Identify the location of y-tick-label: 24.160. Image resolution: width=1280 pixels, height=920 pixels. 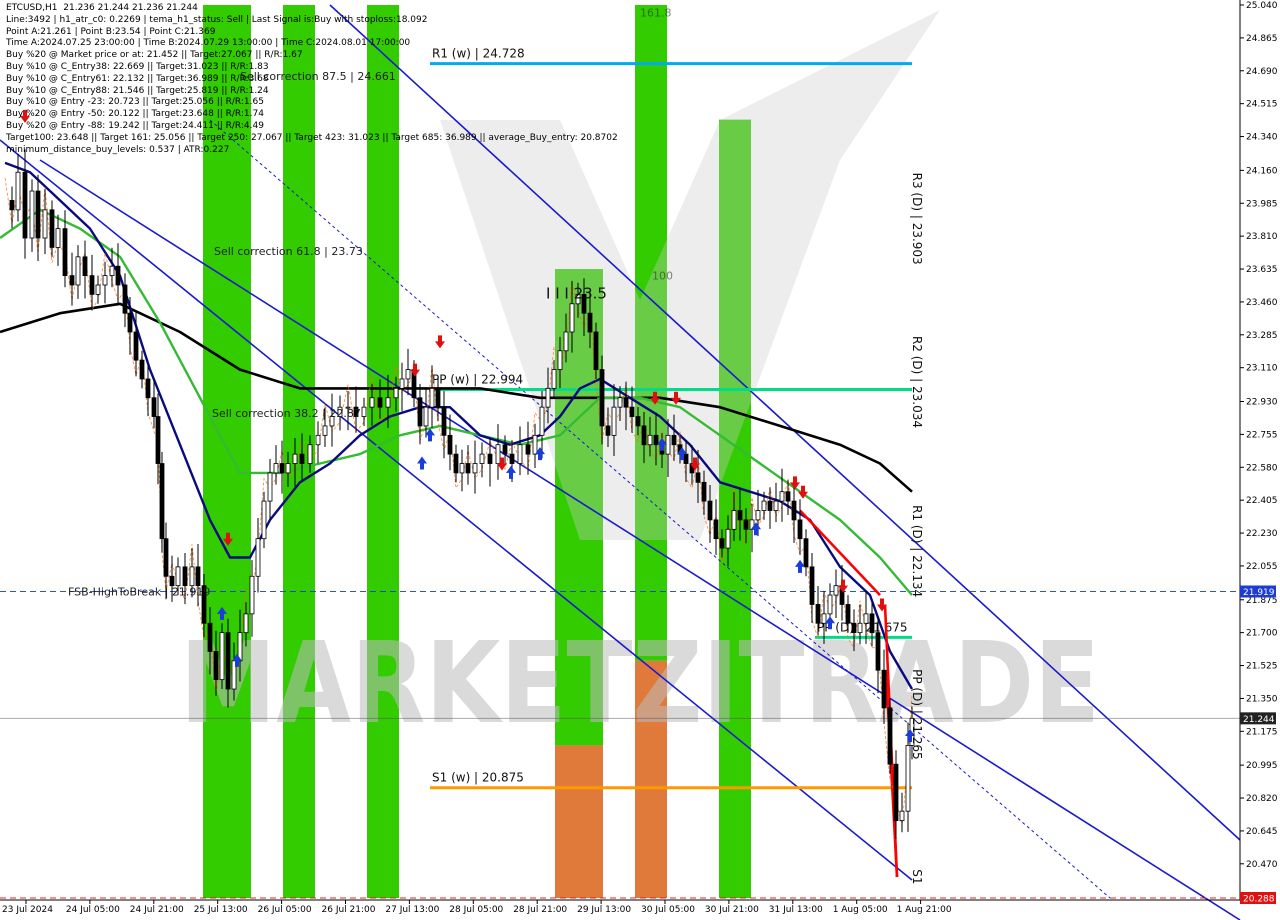
(1262, 171).